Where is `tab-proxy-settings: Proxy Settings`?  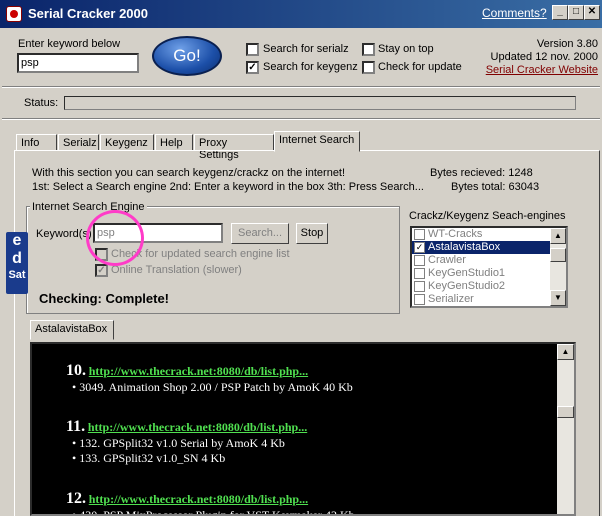 tab-proxy-settings: Proxy Settings is located at coordinates (234, 147).